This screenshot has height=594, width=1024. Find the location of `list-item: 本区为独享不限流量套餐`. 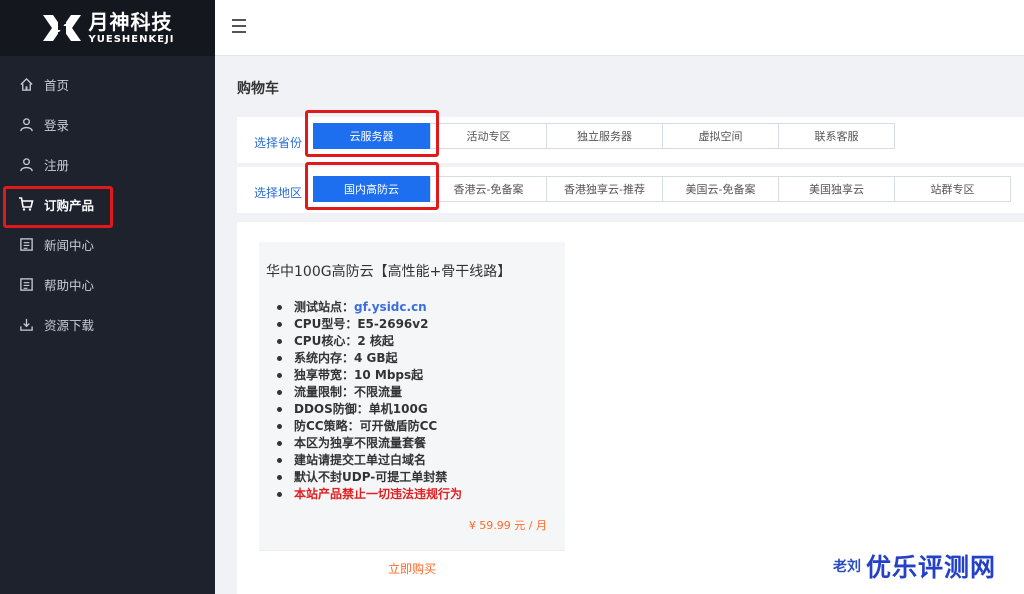

list-item: 本区为独享不限流量套餐 is located at coordinates (369, 443).